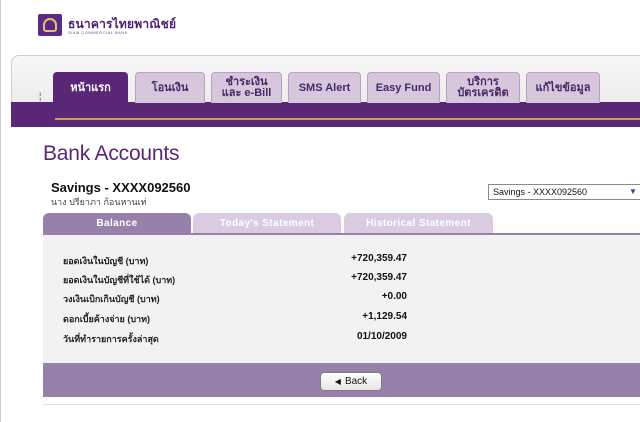  Describe the element at coordinates (394, 296) in the screenshot. I see `detail-value-overdraft: +0.00` at that location.